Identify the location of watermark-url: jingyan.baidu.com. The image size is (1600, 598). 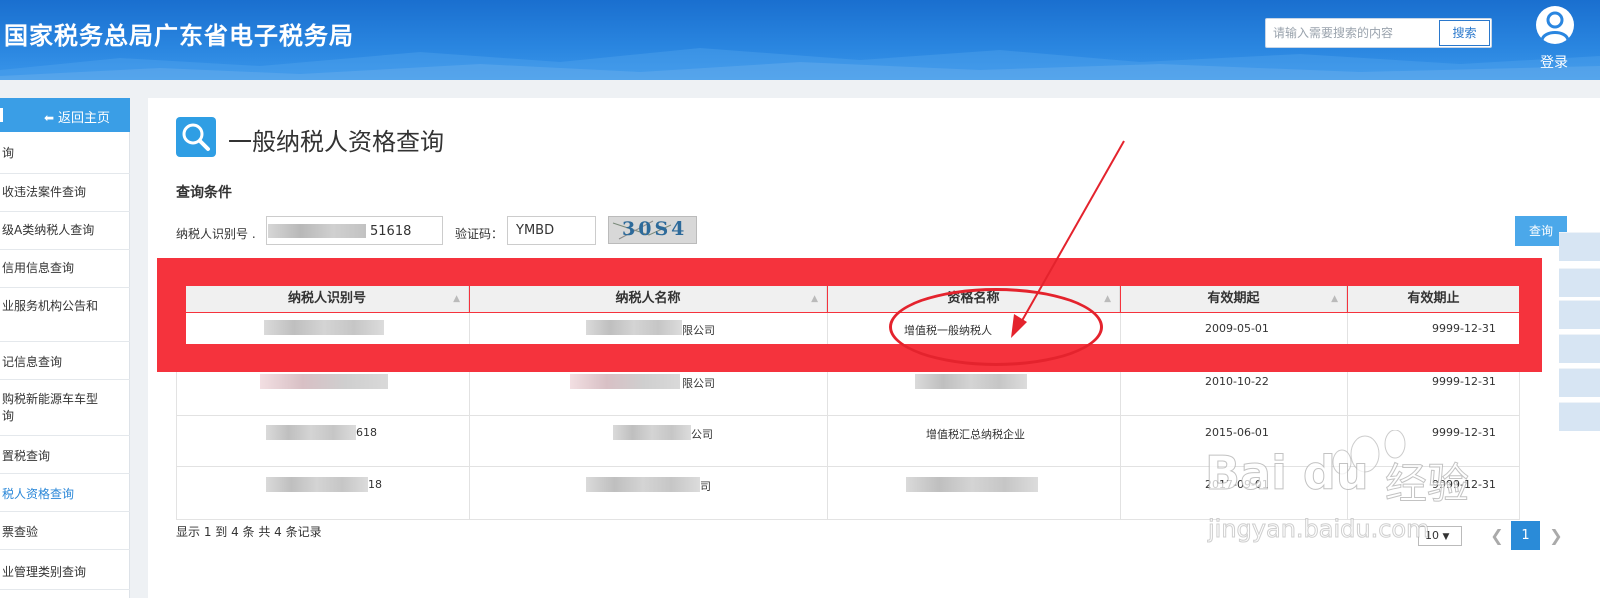
(1318, 529).